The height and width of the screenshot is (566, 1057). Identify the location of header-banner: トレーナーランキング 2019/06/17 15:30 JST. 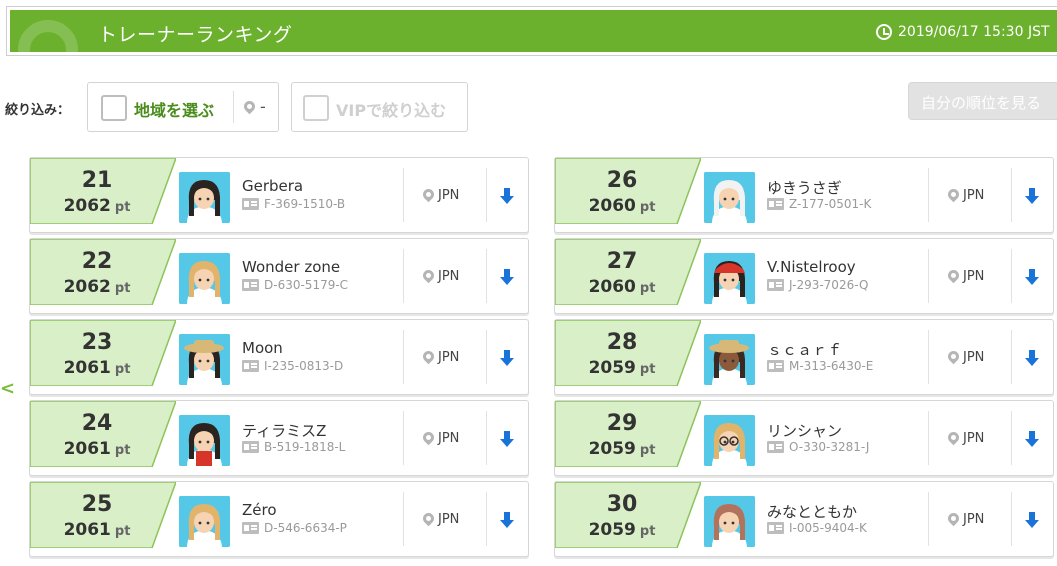
(533, 31).